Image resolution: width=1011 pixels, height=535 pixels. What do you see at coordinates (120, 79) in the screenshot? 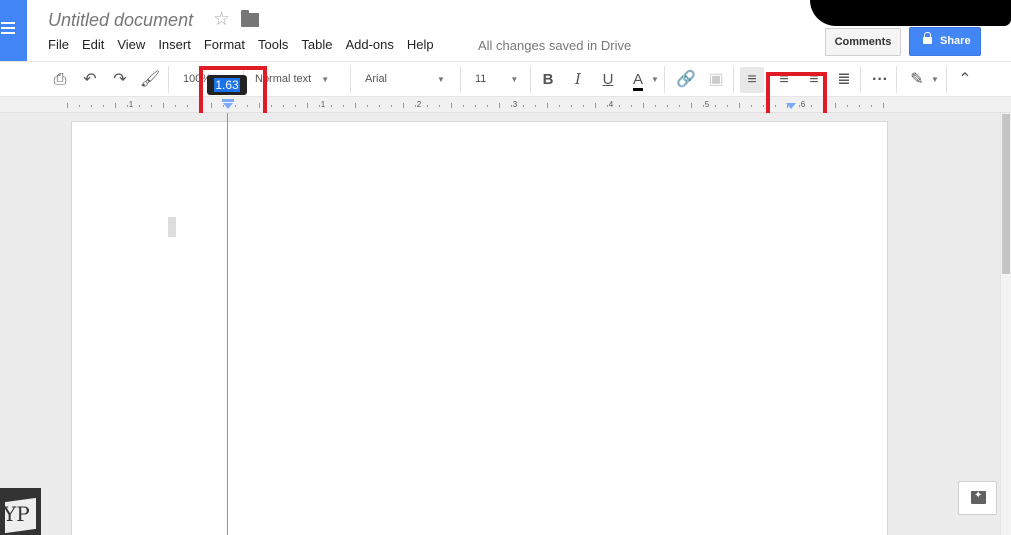
I see `redo-icon: ↷` at bounding box center [120, 79].